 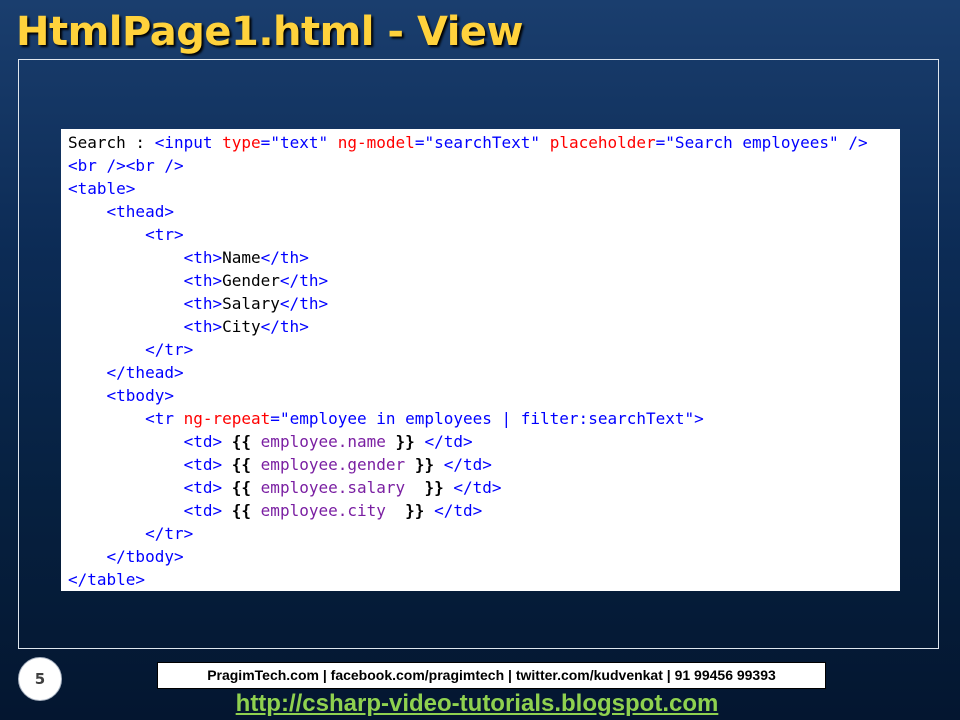 I want to click on code-token: >, so click(x=699, y=418).